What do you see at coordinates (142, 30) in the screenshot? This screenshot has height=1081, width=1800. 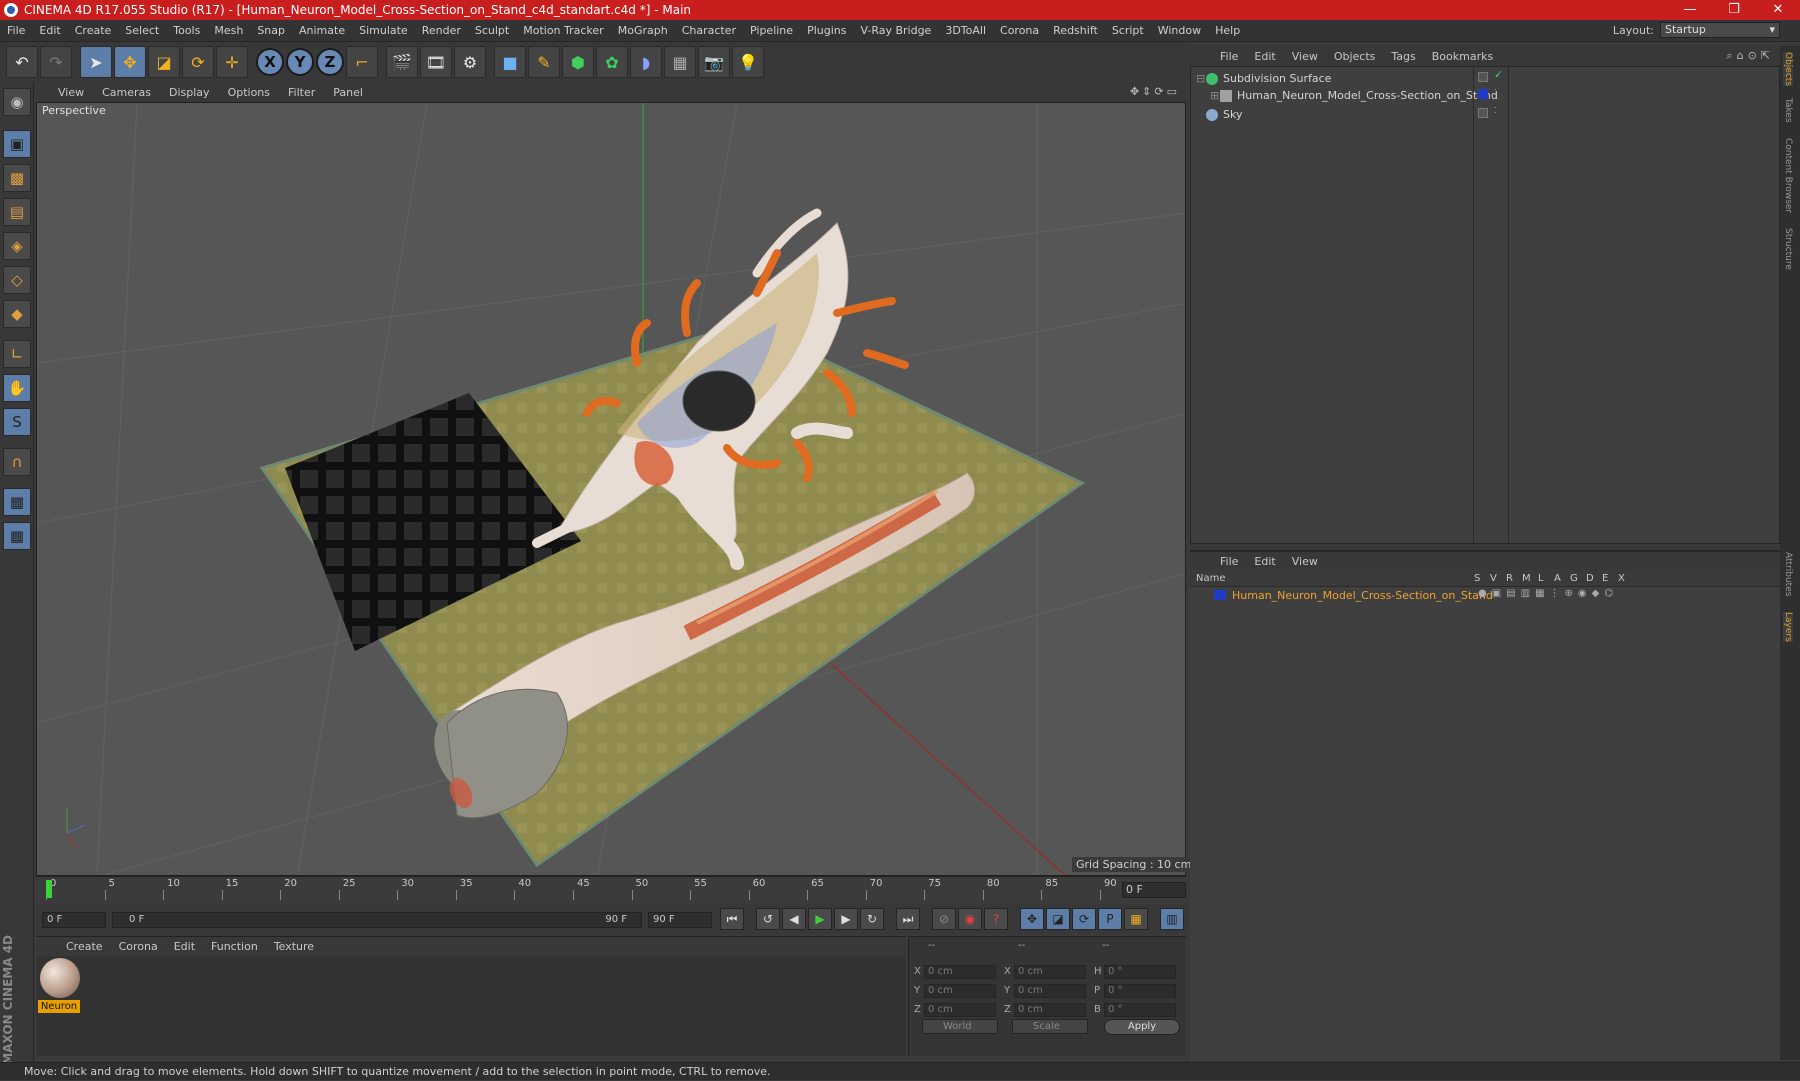 I see `menu-select: Select` at bounding box center [142, 30].